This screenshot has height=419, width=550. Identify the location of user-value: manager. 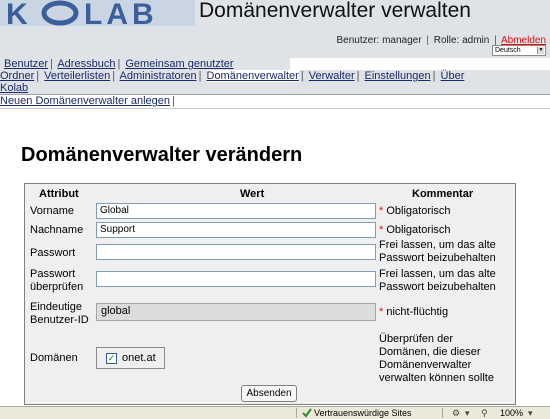
(402, 40).